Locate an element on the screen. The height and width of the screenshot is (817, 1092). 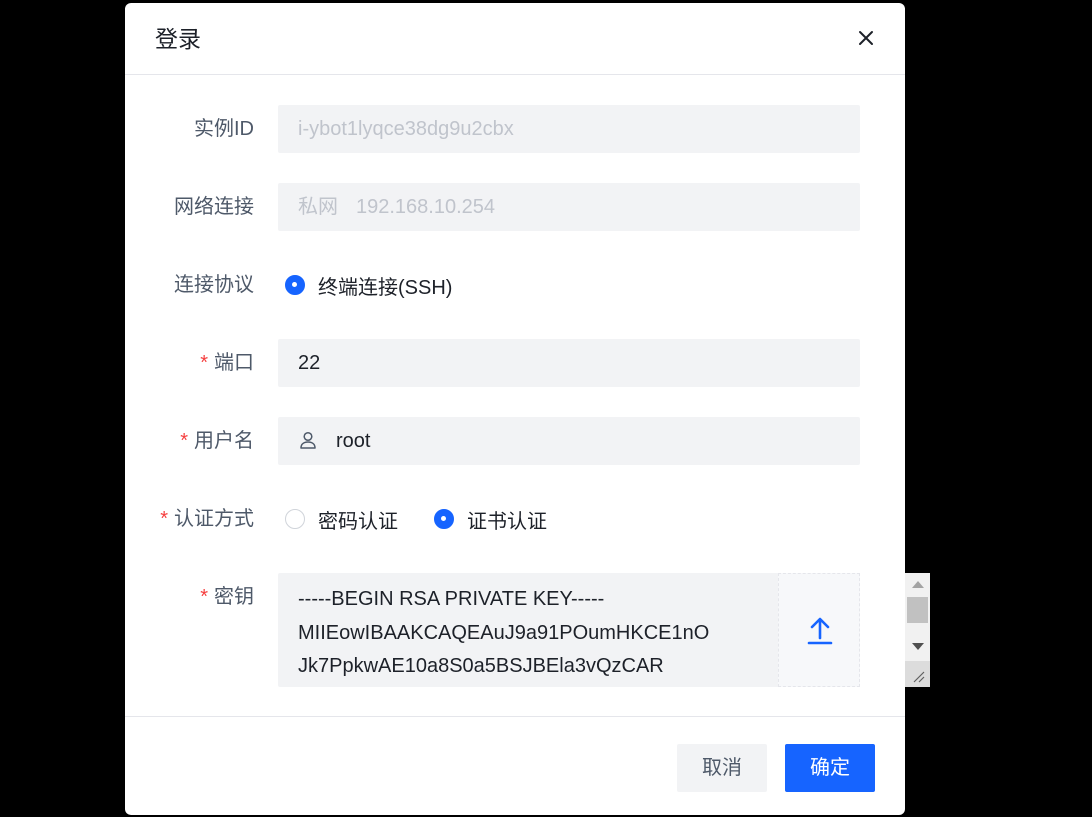
protocol-ssh-label: 终端连接(SSH) is located at coordinates (385, 287).